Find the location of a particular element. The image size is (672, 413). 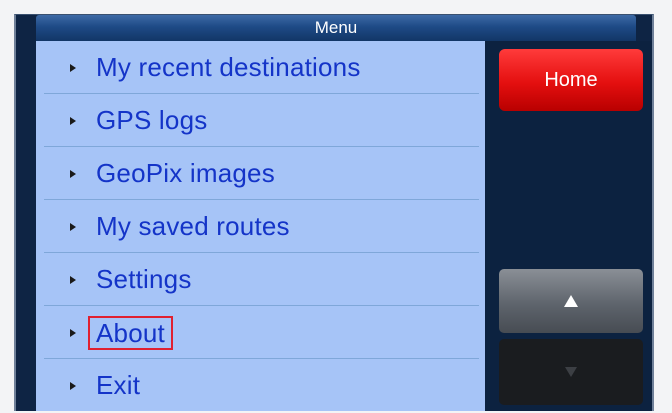

menu-item-label: GPS logs is located at coordinates (152, 120).